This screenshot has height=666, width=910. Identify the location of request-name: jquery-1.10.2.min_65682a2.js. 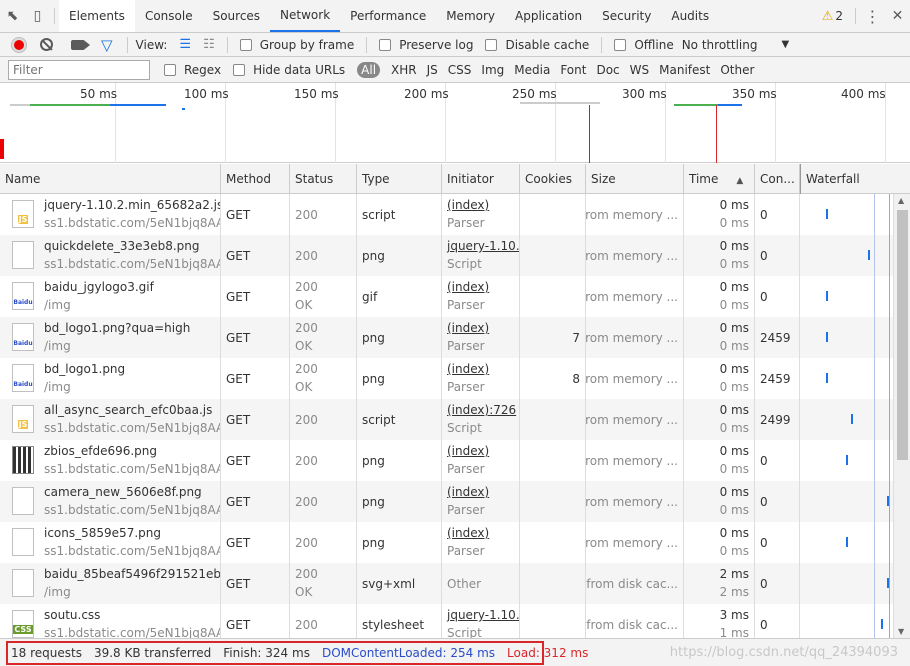
(132, 205).